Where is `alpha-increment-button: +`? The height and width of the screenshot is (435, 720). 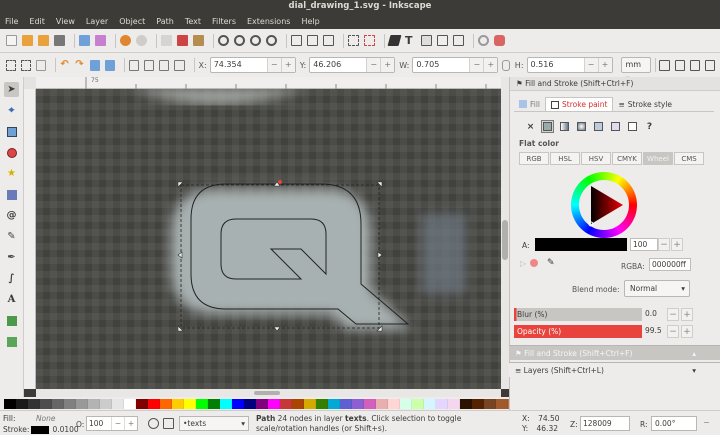
alpha-increment-button: + is located at coordinates (677, 244).